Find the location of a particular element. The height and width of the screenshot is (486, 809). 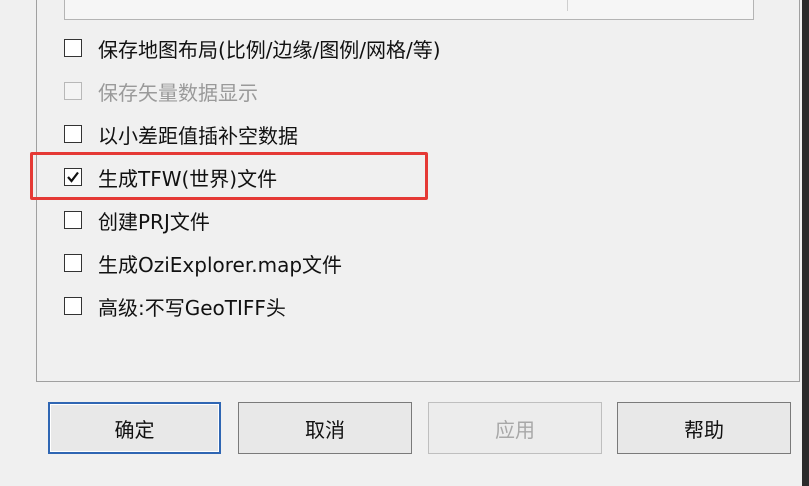

ok-button: 确定 is located at coordinates (134, 428).